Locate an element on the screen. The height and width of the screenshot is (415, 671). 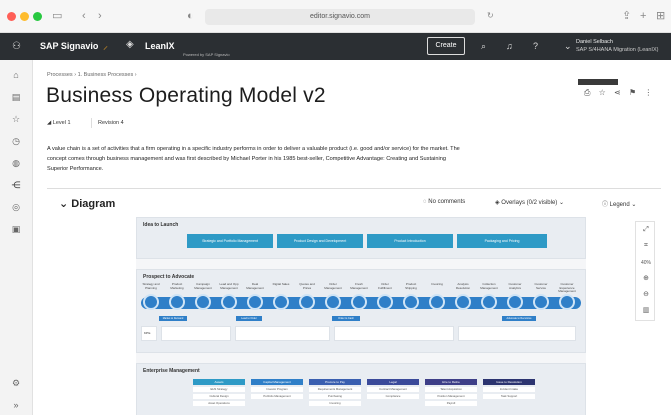
zoom-out-icon: ⊖ is located at coordinates (646, 294).